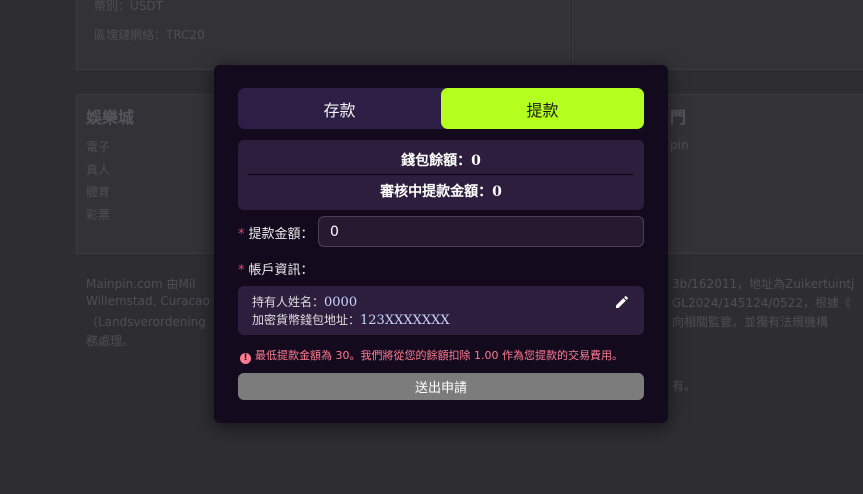 This screenshot has width=863, height=494. What do you see at coordinates (679, 145) in the screenshot?
I see `bg-right-item: pin` at bounding box center [679, 145].